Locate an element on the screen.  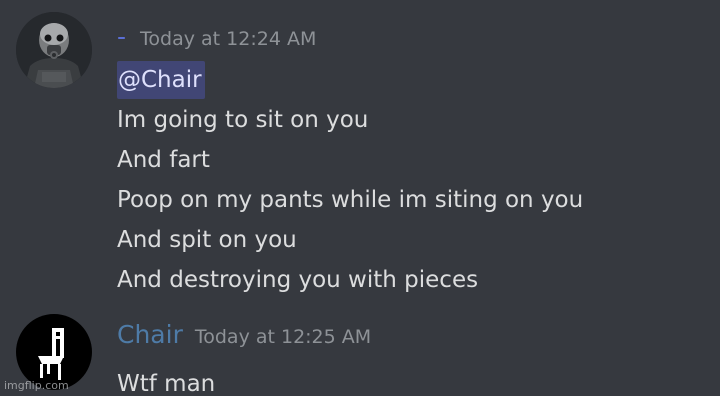
username: - is located at coordinates (121, 37).